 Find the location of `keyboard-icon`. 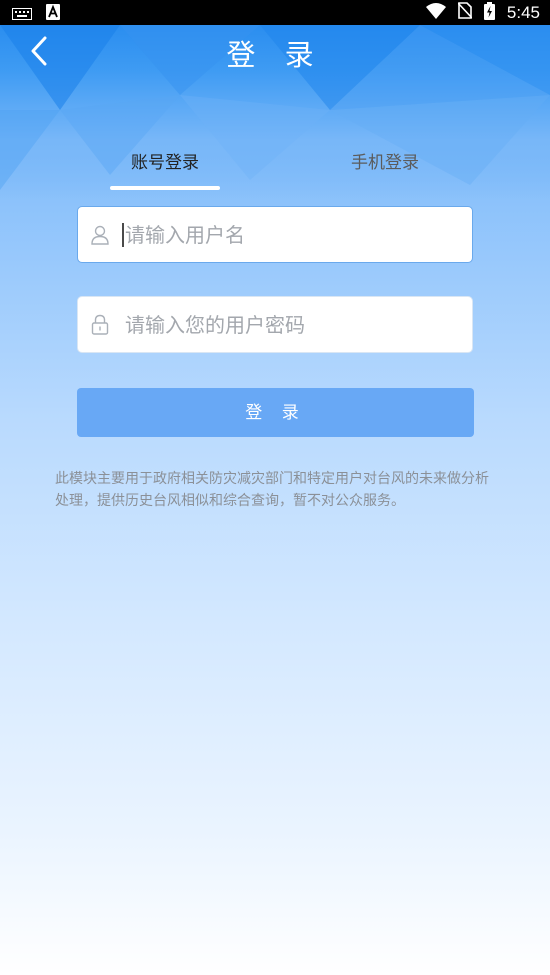

keyboard-icon is located at coordinates (22, 14).